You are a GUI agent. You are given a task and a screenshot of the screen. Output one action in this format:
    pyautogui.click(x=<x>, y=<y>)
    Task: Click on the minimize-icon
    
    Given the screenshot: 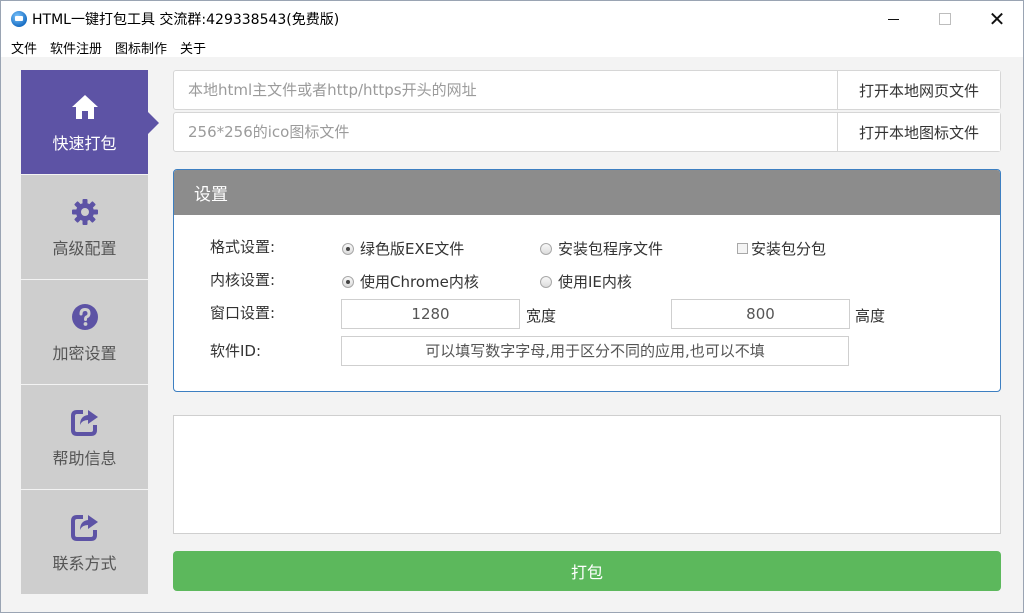 What is the action you would take?
    pyautogui.click(x=893, y=19)
    